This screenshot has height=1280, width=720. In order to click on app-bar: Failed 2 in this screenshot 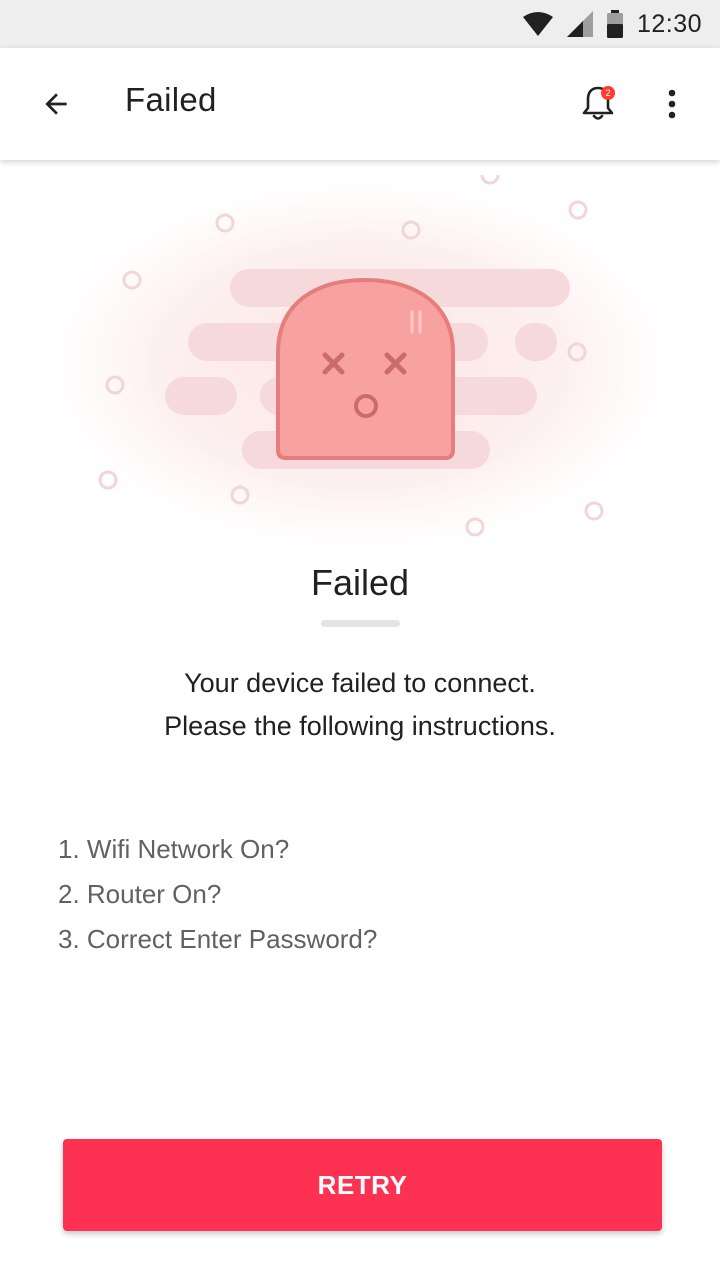, I will do `click(360, 104)`.